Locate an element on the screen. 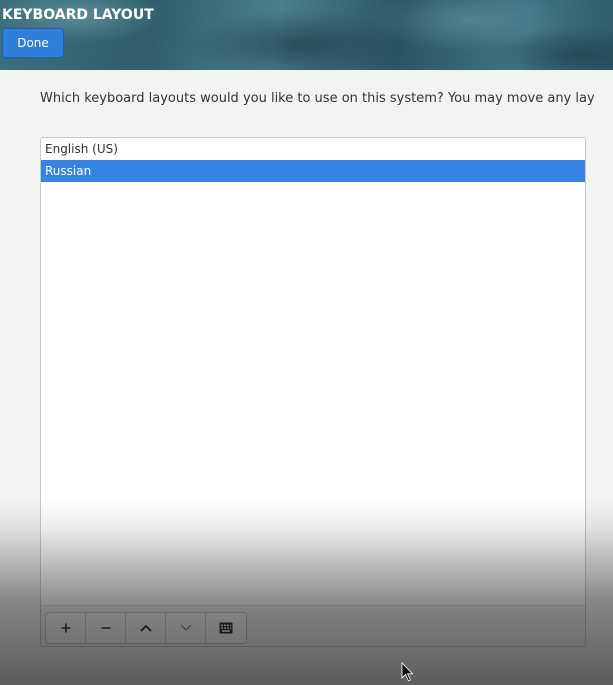 The width and height of the screenshot is (613, 685). layout-toolbar is located at coordinates (313, 625).